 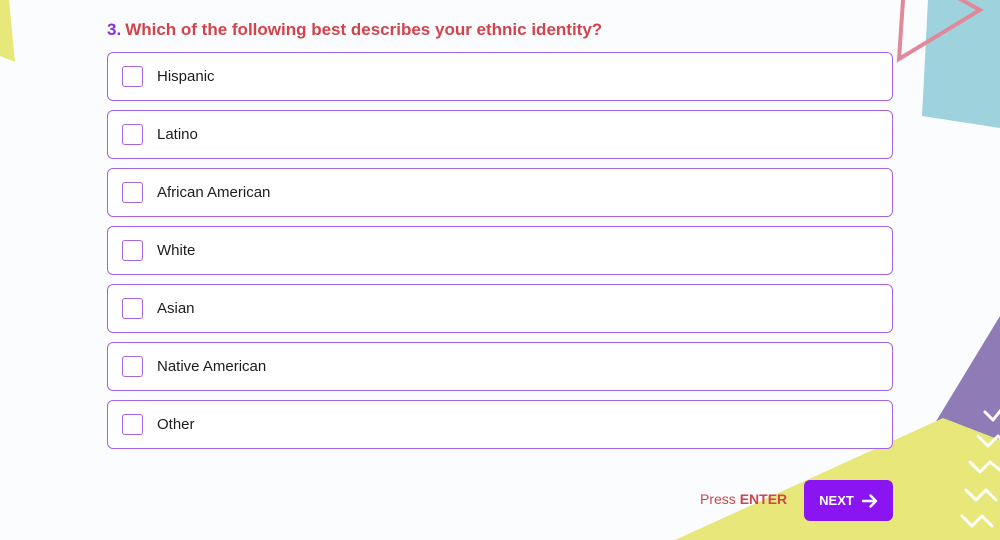 I want to click on form-footer: Press ENTER NEXT, so click(x=796, y=500).